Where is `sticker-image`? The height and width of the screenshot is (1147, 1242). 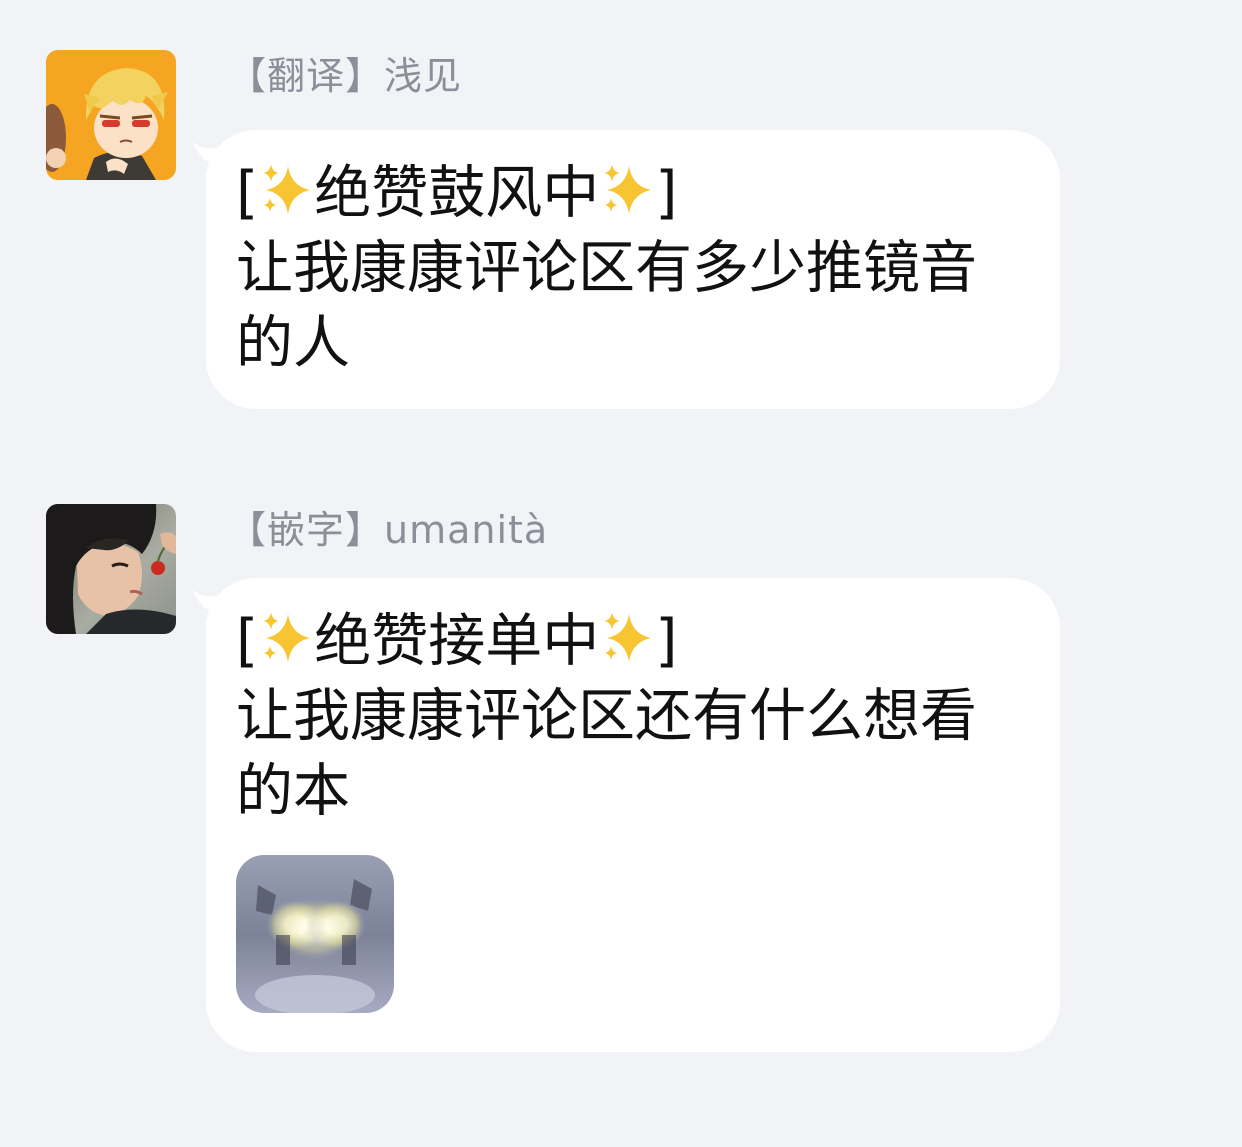
sticker-image is located at coordinates (315, 934).